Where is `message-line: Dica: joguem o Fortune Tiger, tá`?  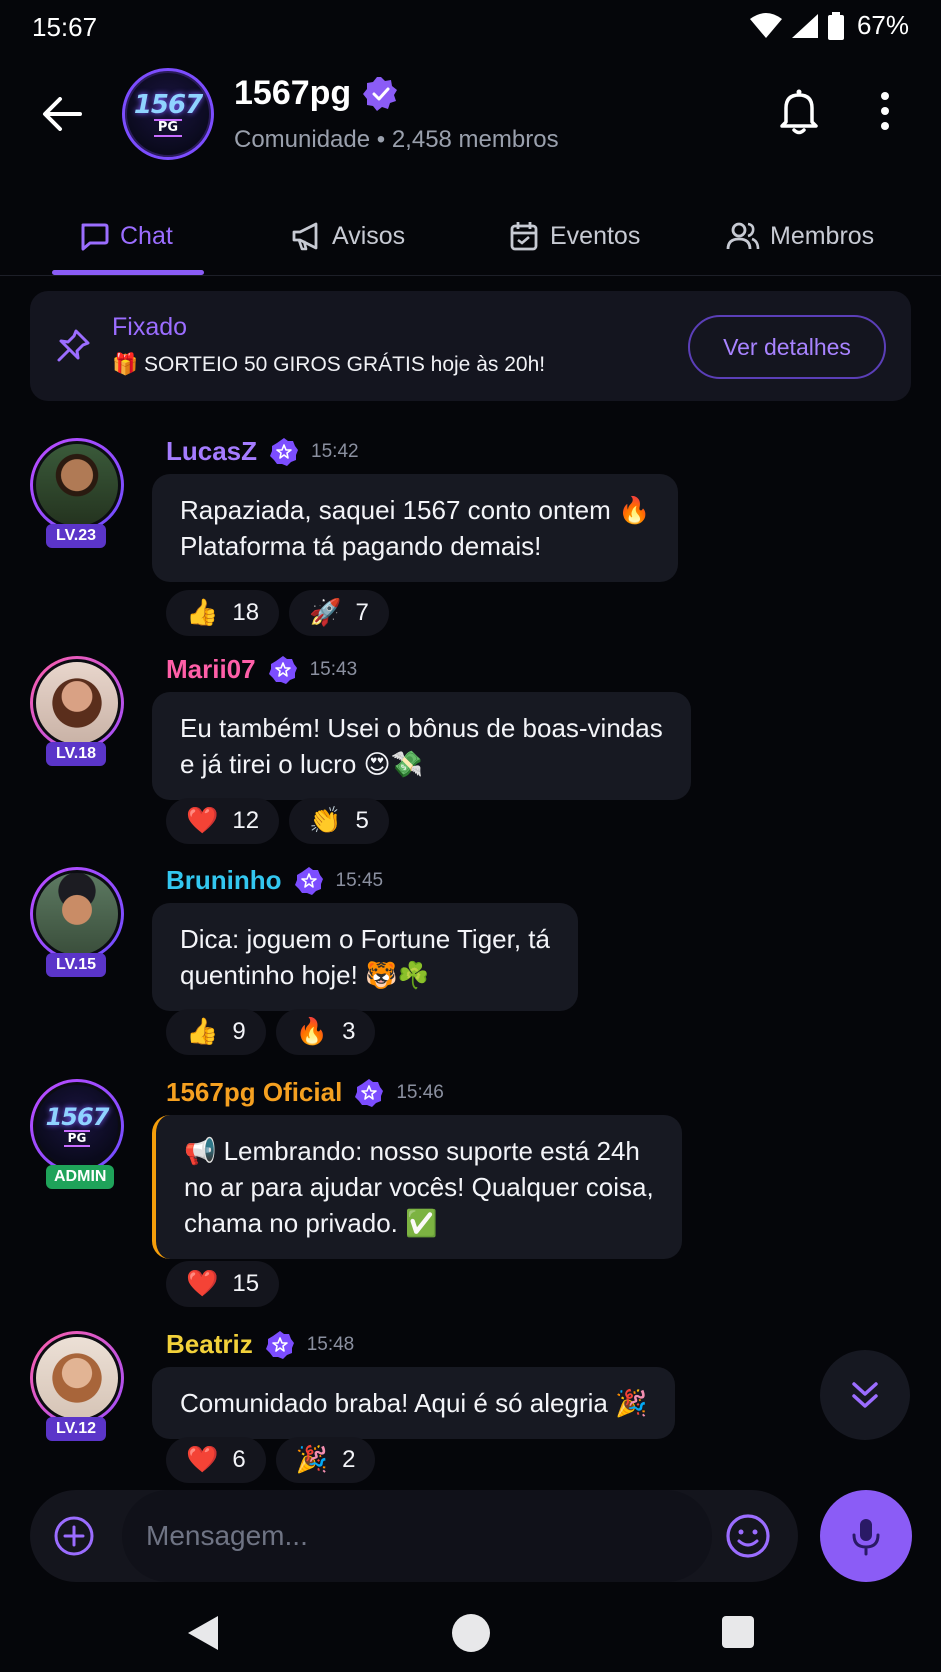 message-line: Dica: joguem o Fortune Tiger, tá is located at coordinates (365, 939).